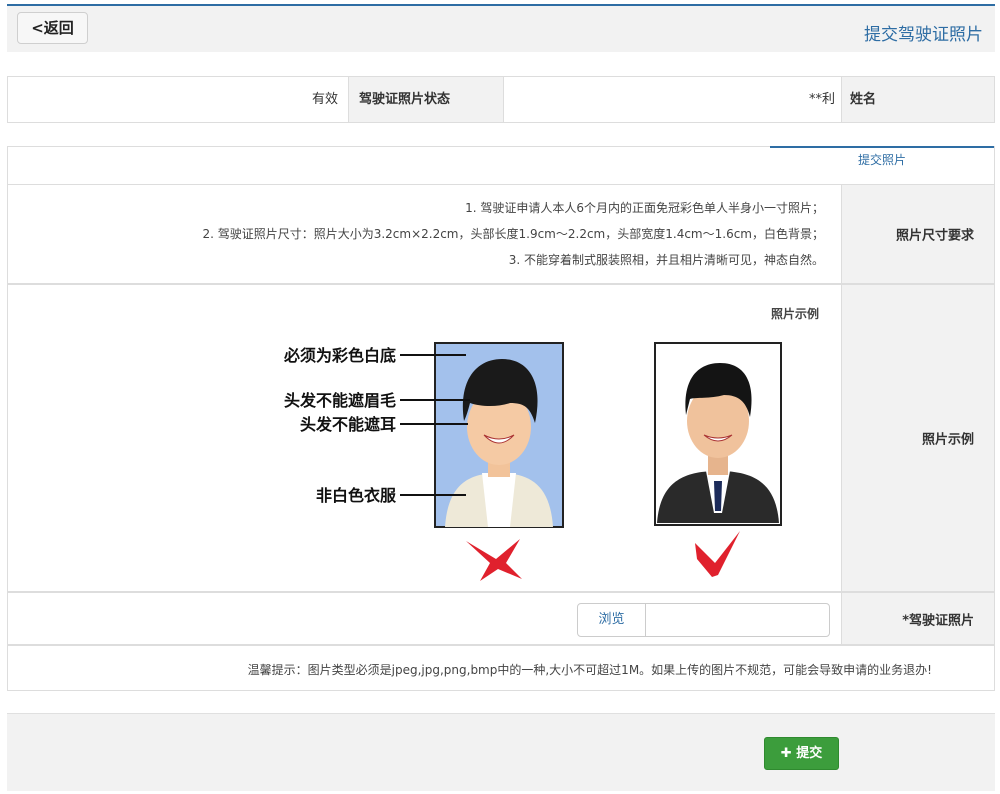 The image size is (1000, 794). What do you see at coordinates (501, 752) in the screenshot?
I see `footer-bar: ✚ 提交` at bounding box center [501, 752].